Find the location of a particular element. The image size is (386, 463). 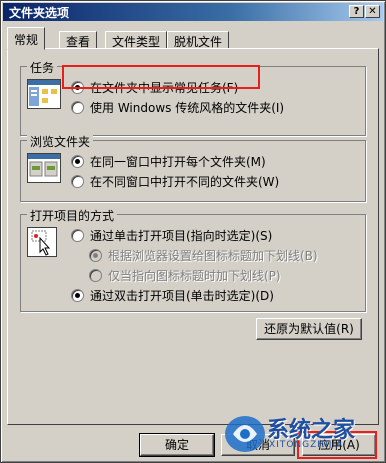

restore-defaults-button: 还原为默认值(R) is located at coordinates (309, 329).